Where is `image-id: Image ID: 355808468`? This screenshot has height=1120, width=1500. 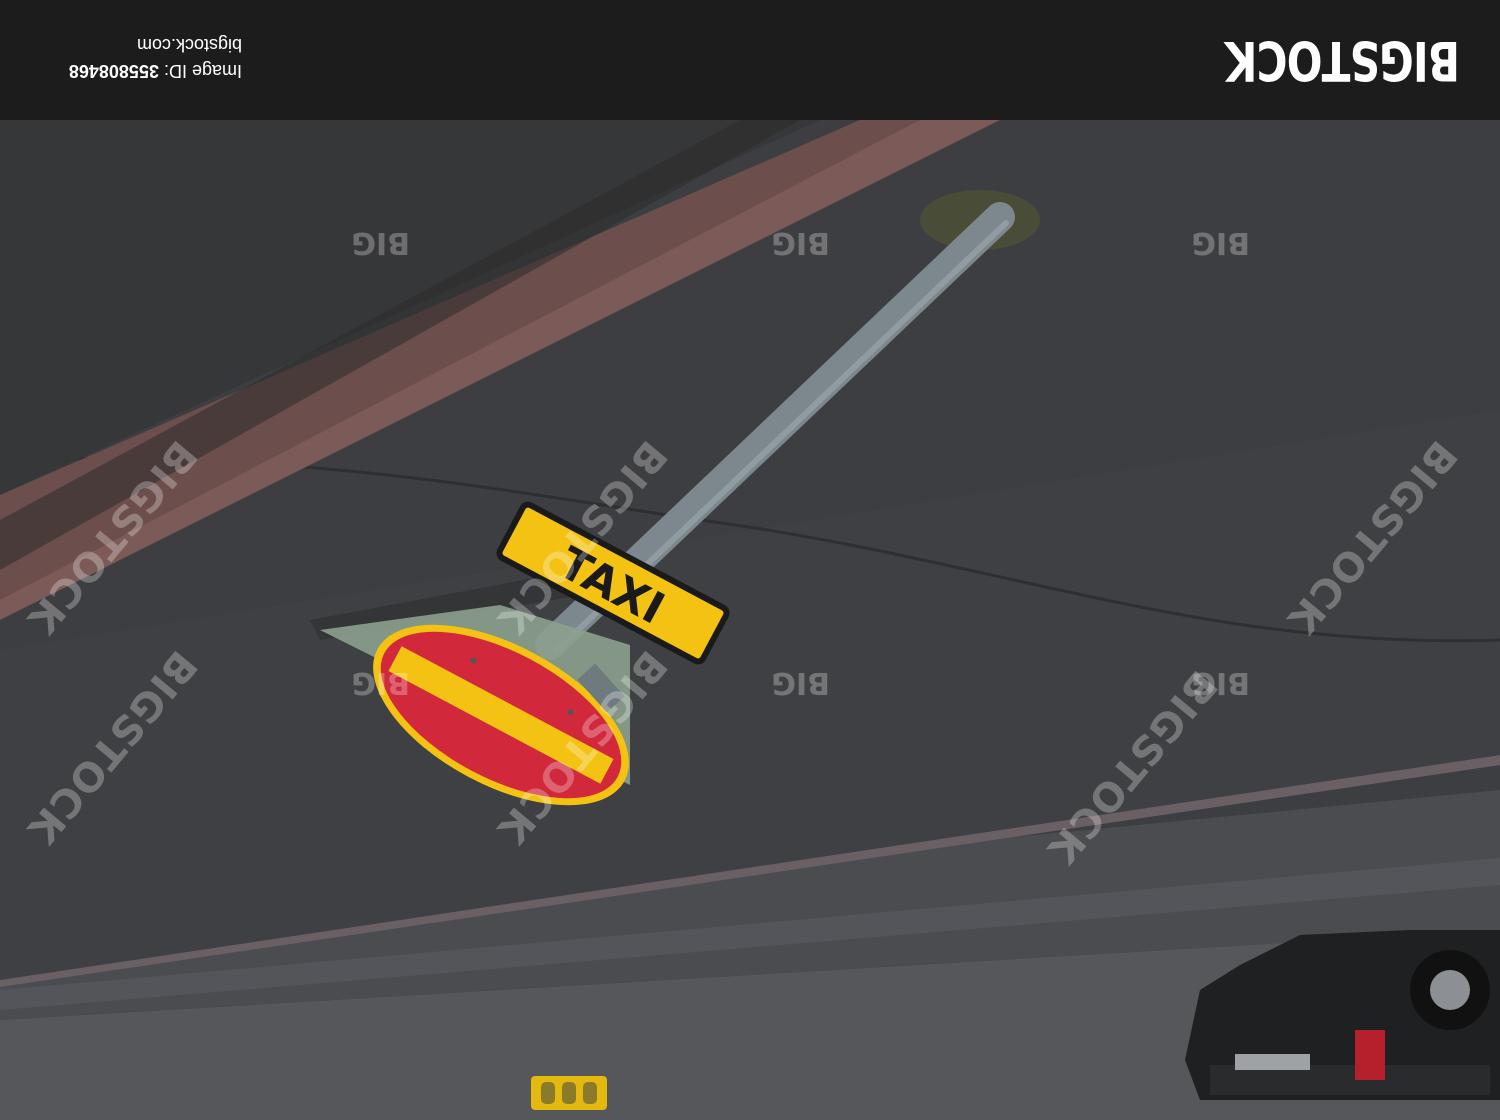
image-id: Image ID: 355808468 is located at coordinates (134, 71).